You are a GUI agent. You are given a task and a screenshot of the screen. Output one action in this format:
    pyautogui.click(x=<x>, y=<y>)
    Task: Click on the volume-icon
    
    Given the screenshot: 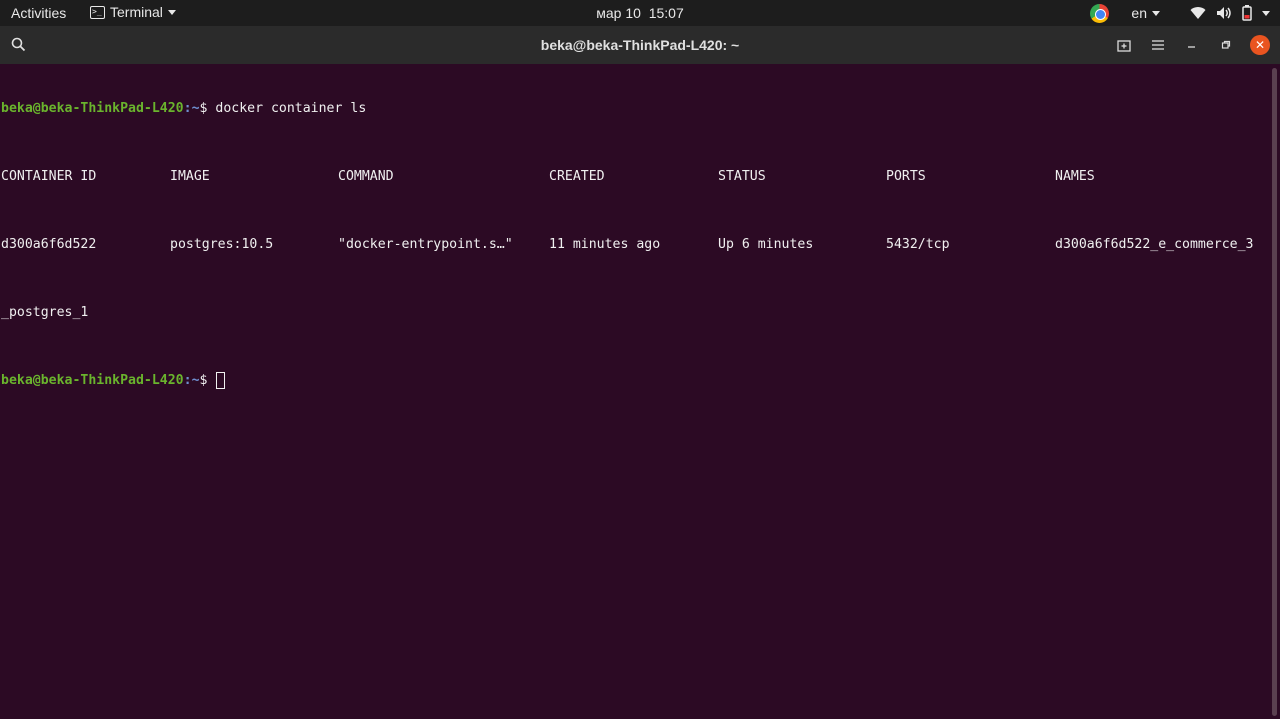 What is the action you would take?
    pyautogui.click(x=1224, y=13)
    